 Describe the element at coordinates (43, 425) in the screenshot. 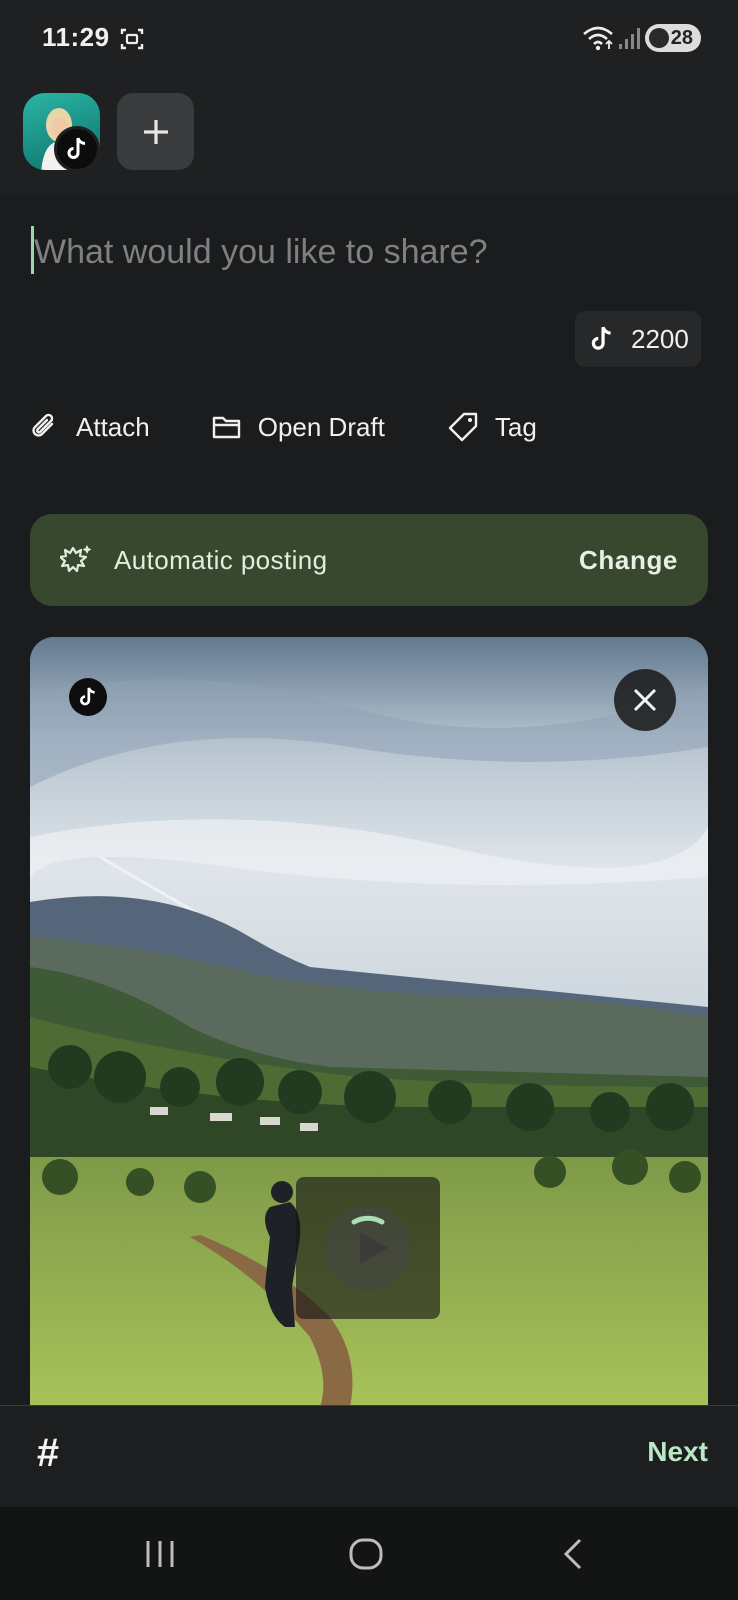

I see `paperclip-icon` at that location.